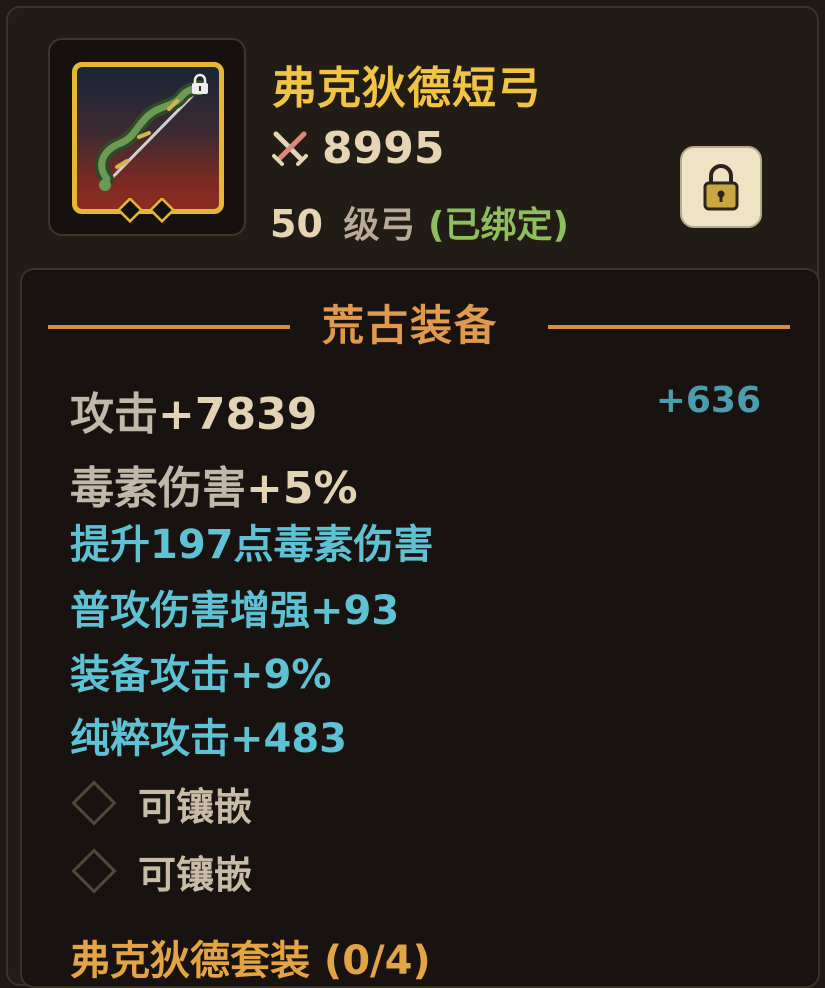 Image resolution: width=825 pixels, height=988 pixels. Describe the element at coordinates (200, 83) in the screenshot. I see `lock-badge-icon` at that location.